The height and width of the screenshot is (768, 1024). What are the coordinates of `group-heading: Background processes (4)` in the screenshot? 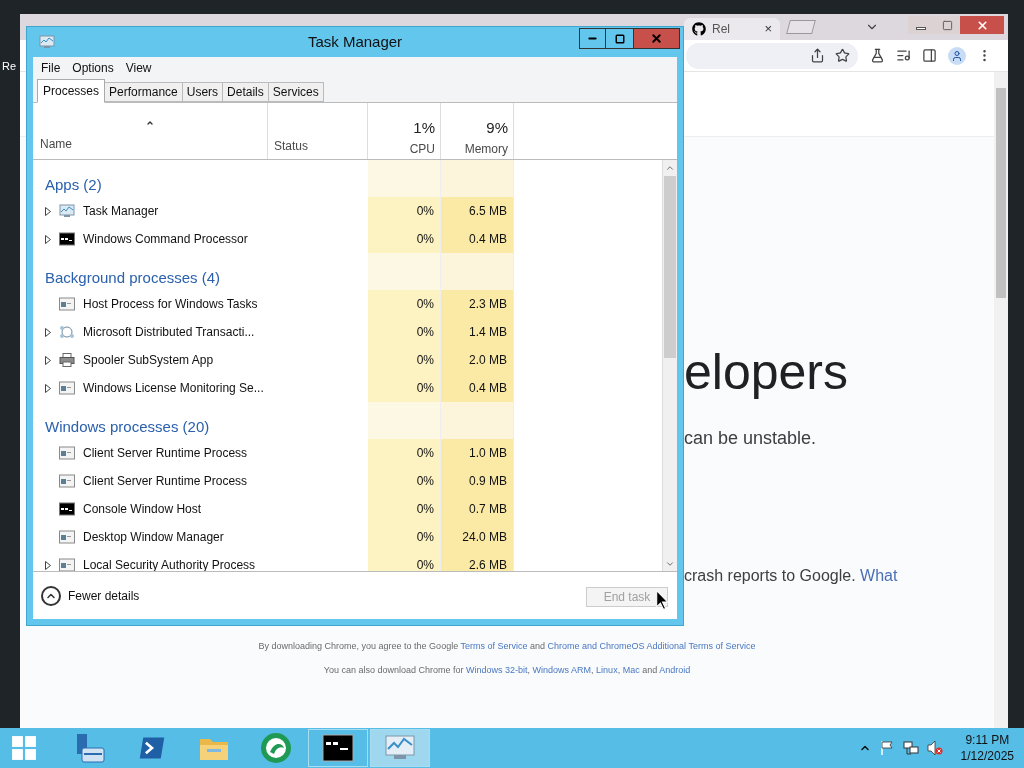 It's located at (133, 277).